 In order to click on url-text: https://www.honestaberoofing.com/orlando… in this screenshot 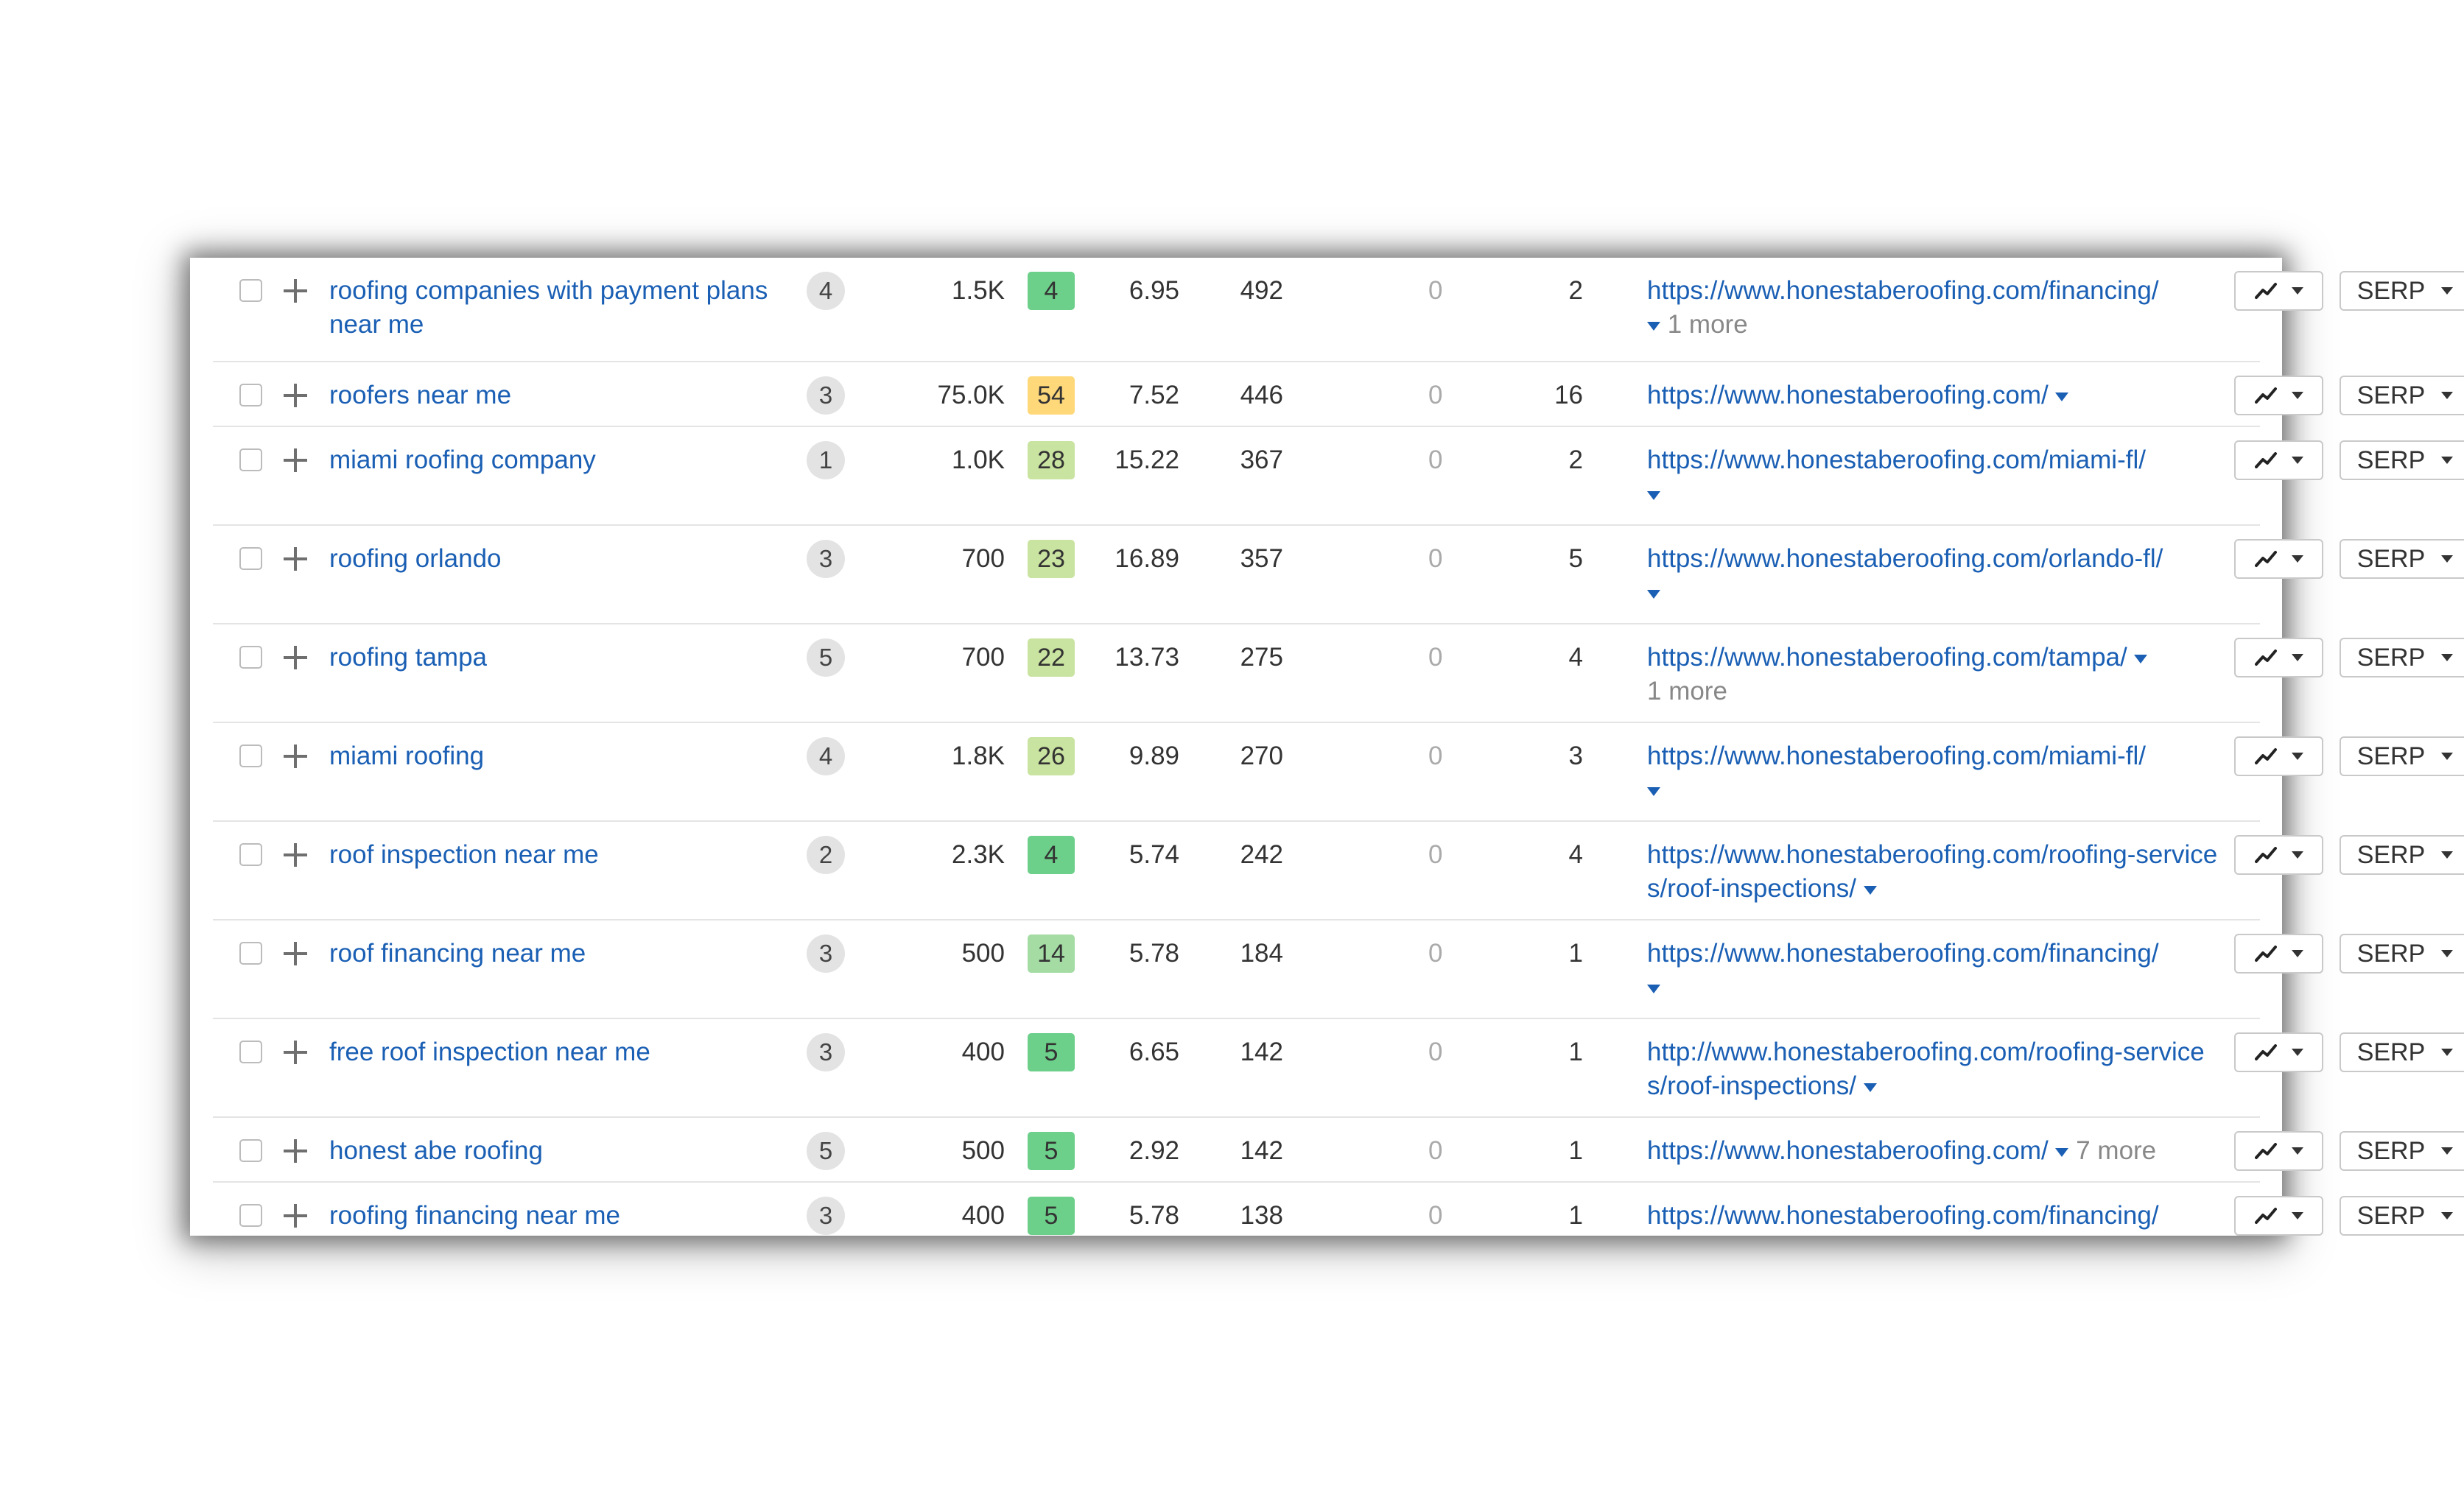, I will do `click(1905, 558)`.